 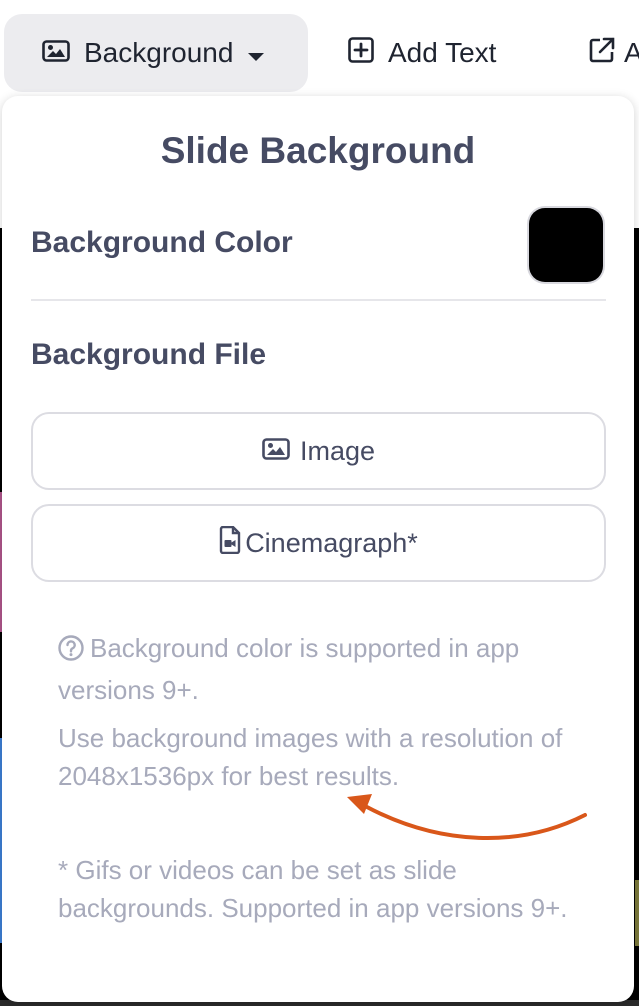 I want to click on add-text-label: Add Text, so click(x=442, y=52).